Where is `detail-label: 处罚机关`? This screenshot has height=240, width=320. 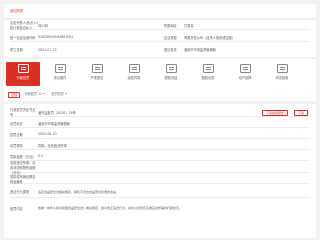 detail-label: 处罚机关 is located at coordinates (16, 123).